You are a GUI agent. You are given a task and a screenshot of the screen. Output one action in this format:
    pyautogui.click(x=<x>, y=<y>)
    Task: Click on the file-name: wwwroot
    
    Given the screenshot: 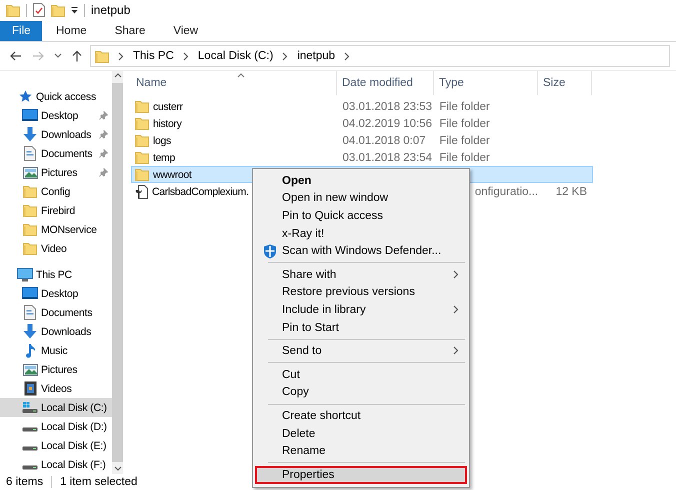 What is the action you would take?
    pyautogui.click(x=172, y=174)
    